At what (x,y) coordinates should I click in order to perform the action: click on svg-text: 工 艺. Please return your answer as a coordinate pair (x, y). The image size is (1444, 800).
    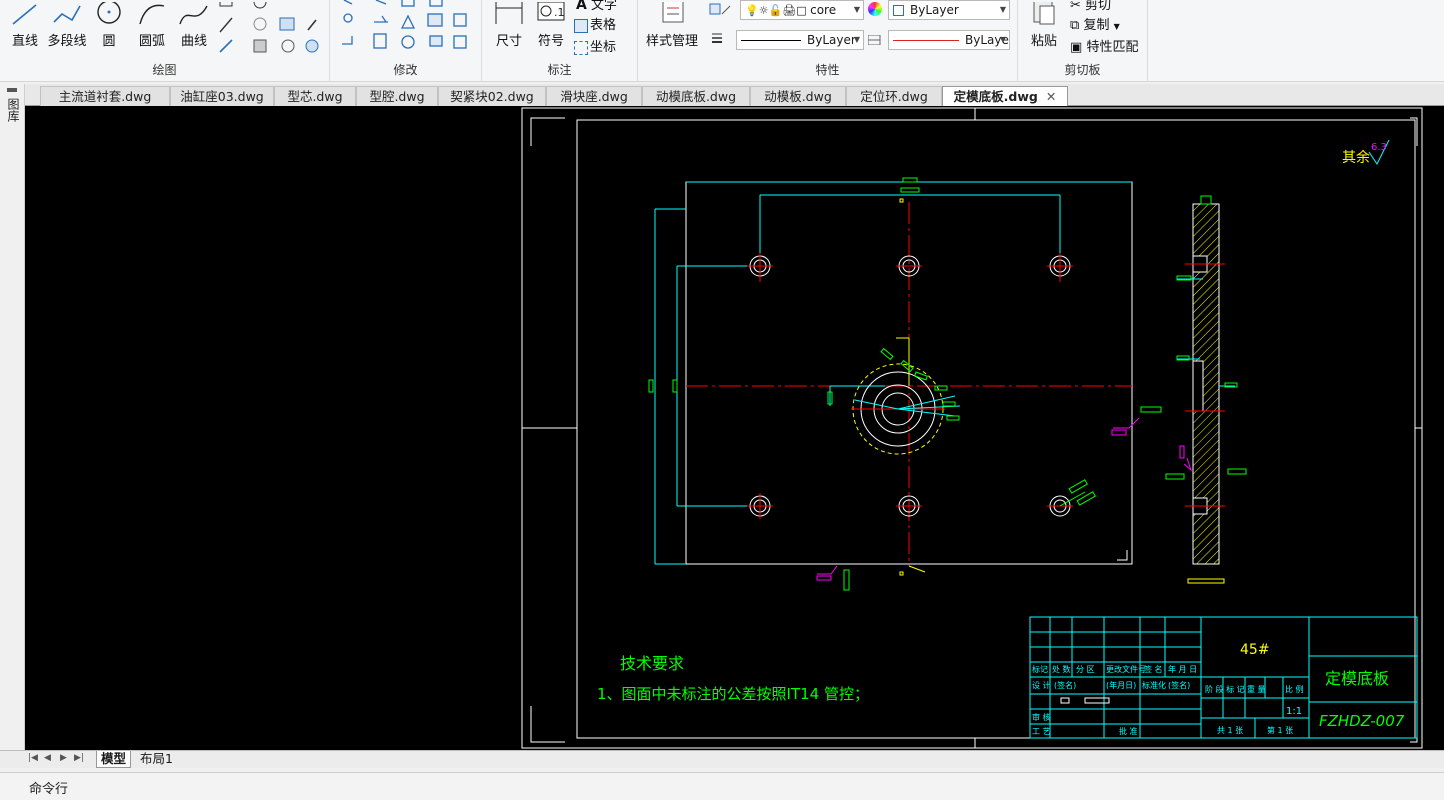
    Looking at the image, I should click on (1041, 731).